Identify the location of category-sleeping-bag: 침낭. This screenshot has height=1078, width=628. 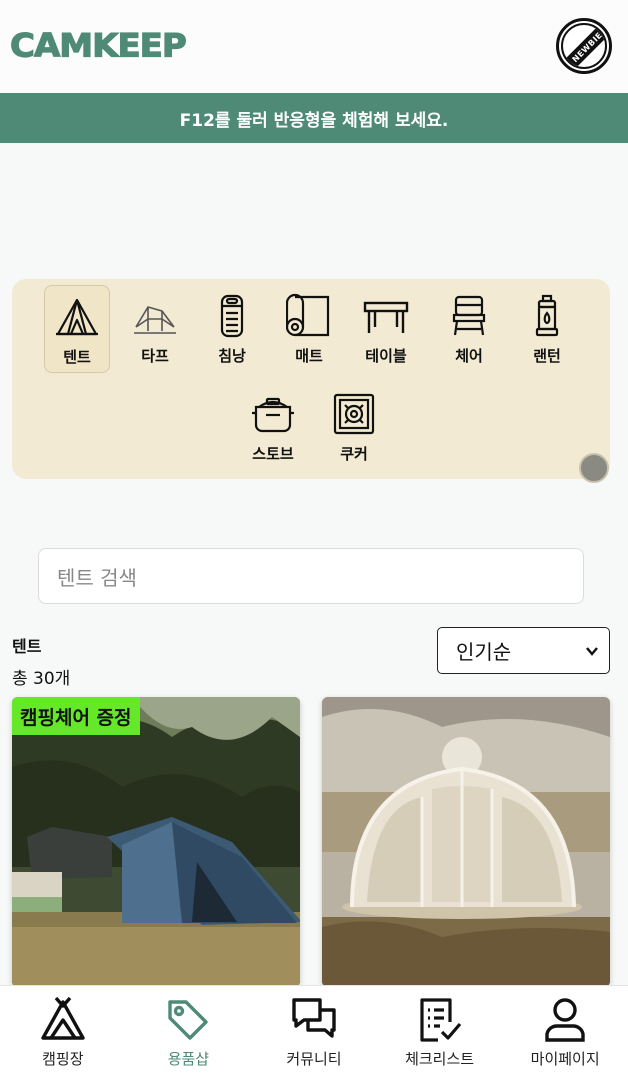
(232, 329).